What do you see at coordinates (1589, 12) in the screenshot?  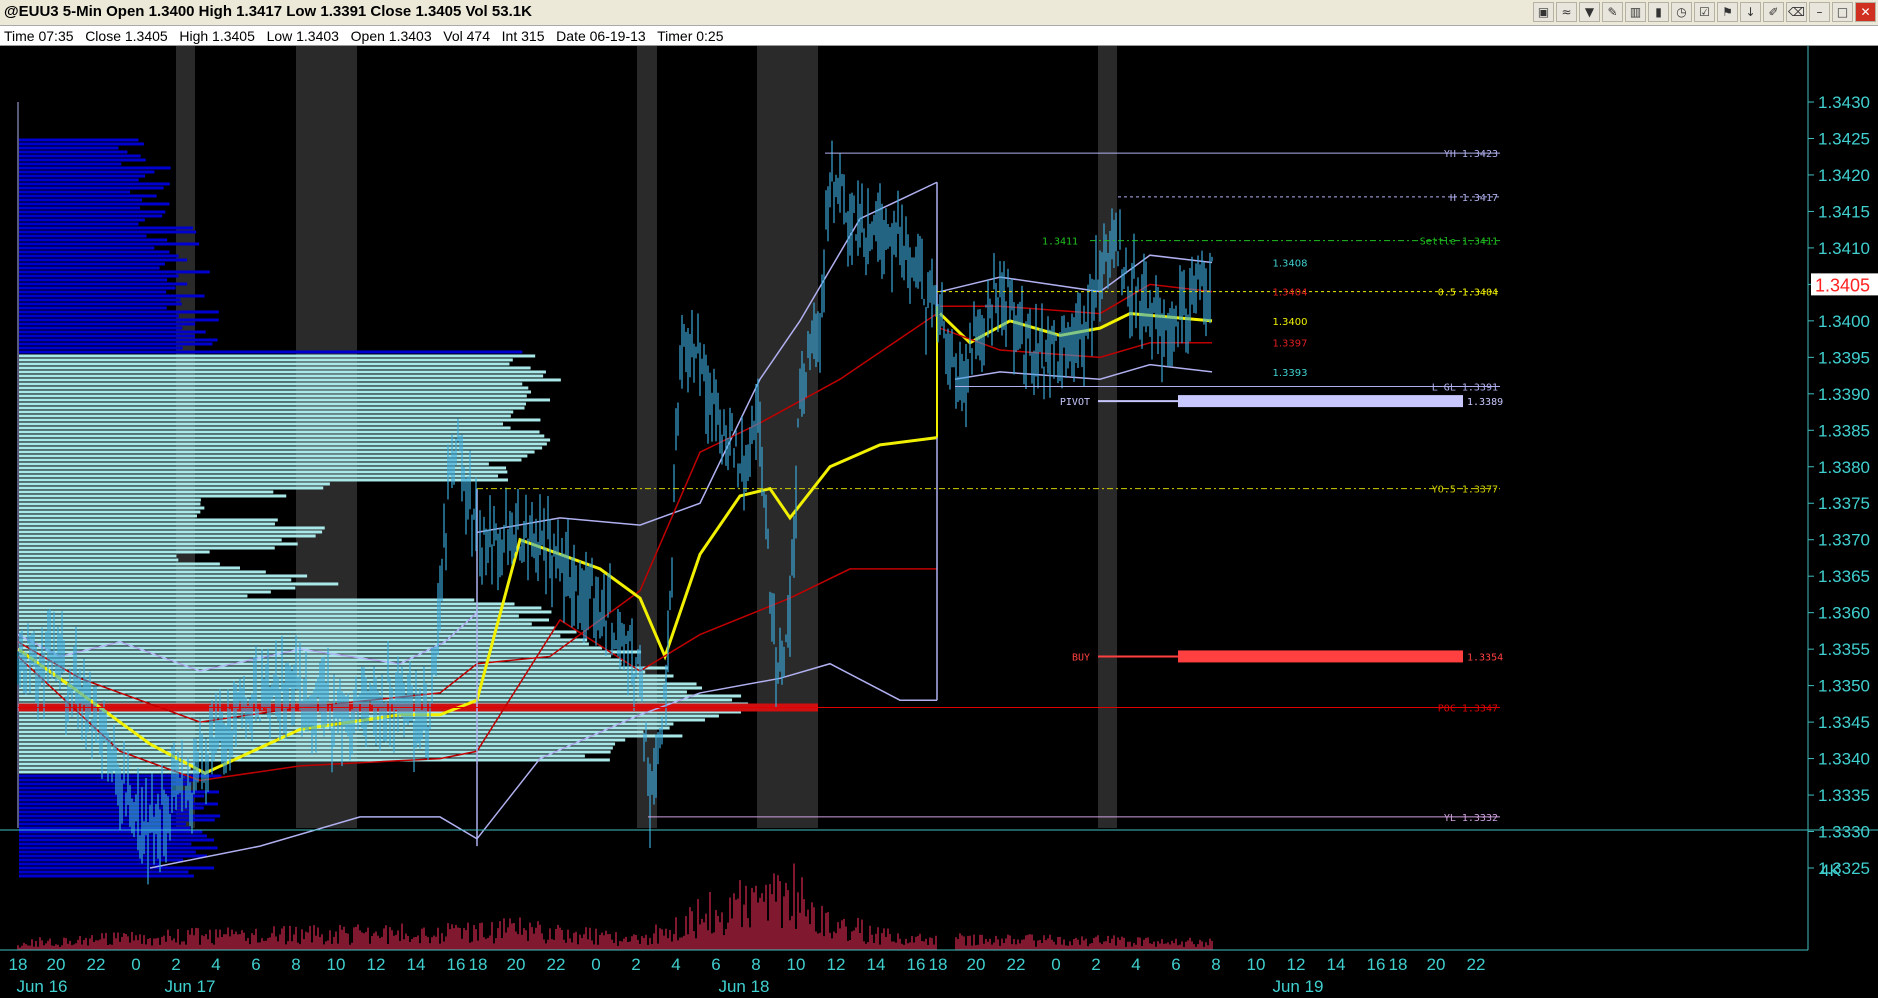 I see `funnel-icon: ▼` at bounding box center [1589, 12].